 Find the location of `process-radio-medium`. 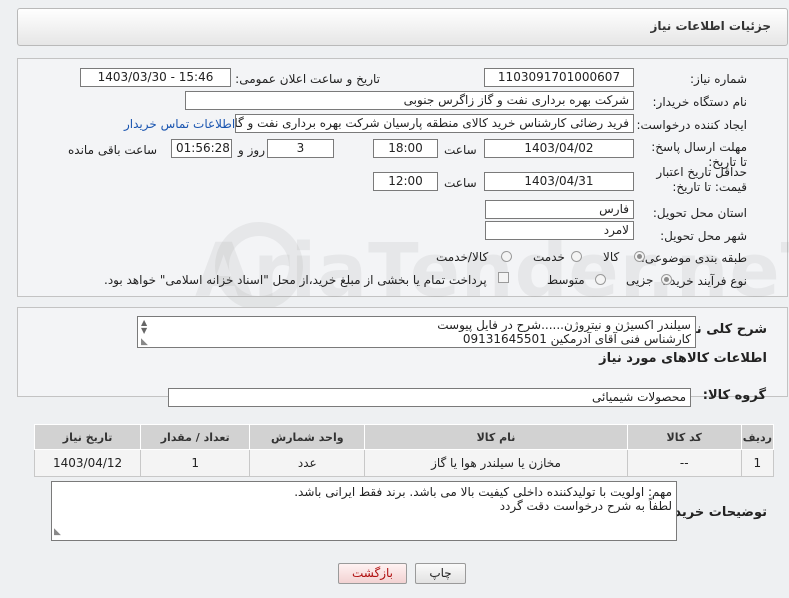

process-radio-medium is located at coordinates (600, 279).